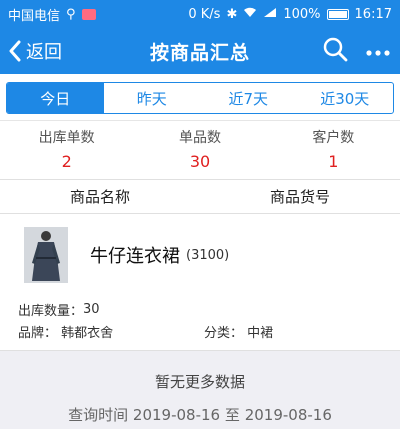  I want to click on back-label: 返回, so click(44, 52).